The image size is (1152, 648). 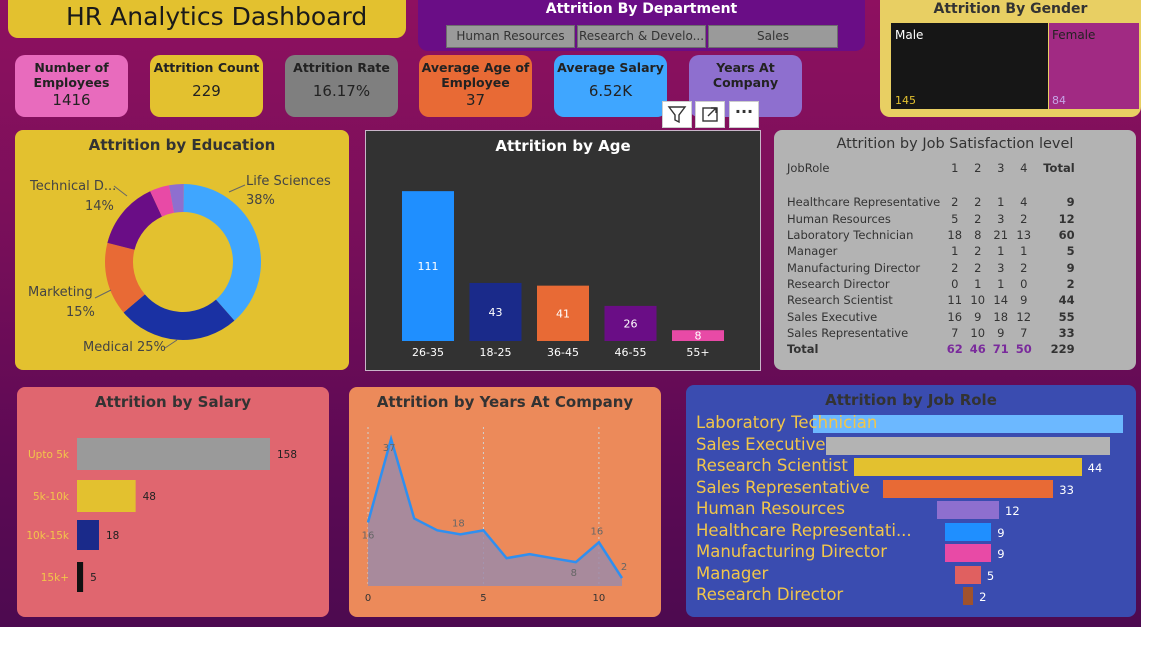 I want to click on focus-mode-icon, so click(x=710, y=114).